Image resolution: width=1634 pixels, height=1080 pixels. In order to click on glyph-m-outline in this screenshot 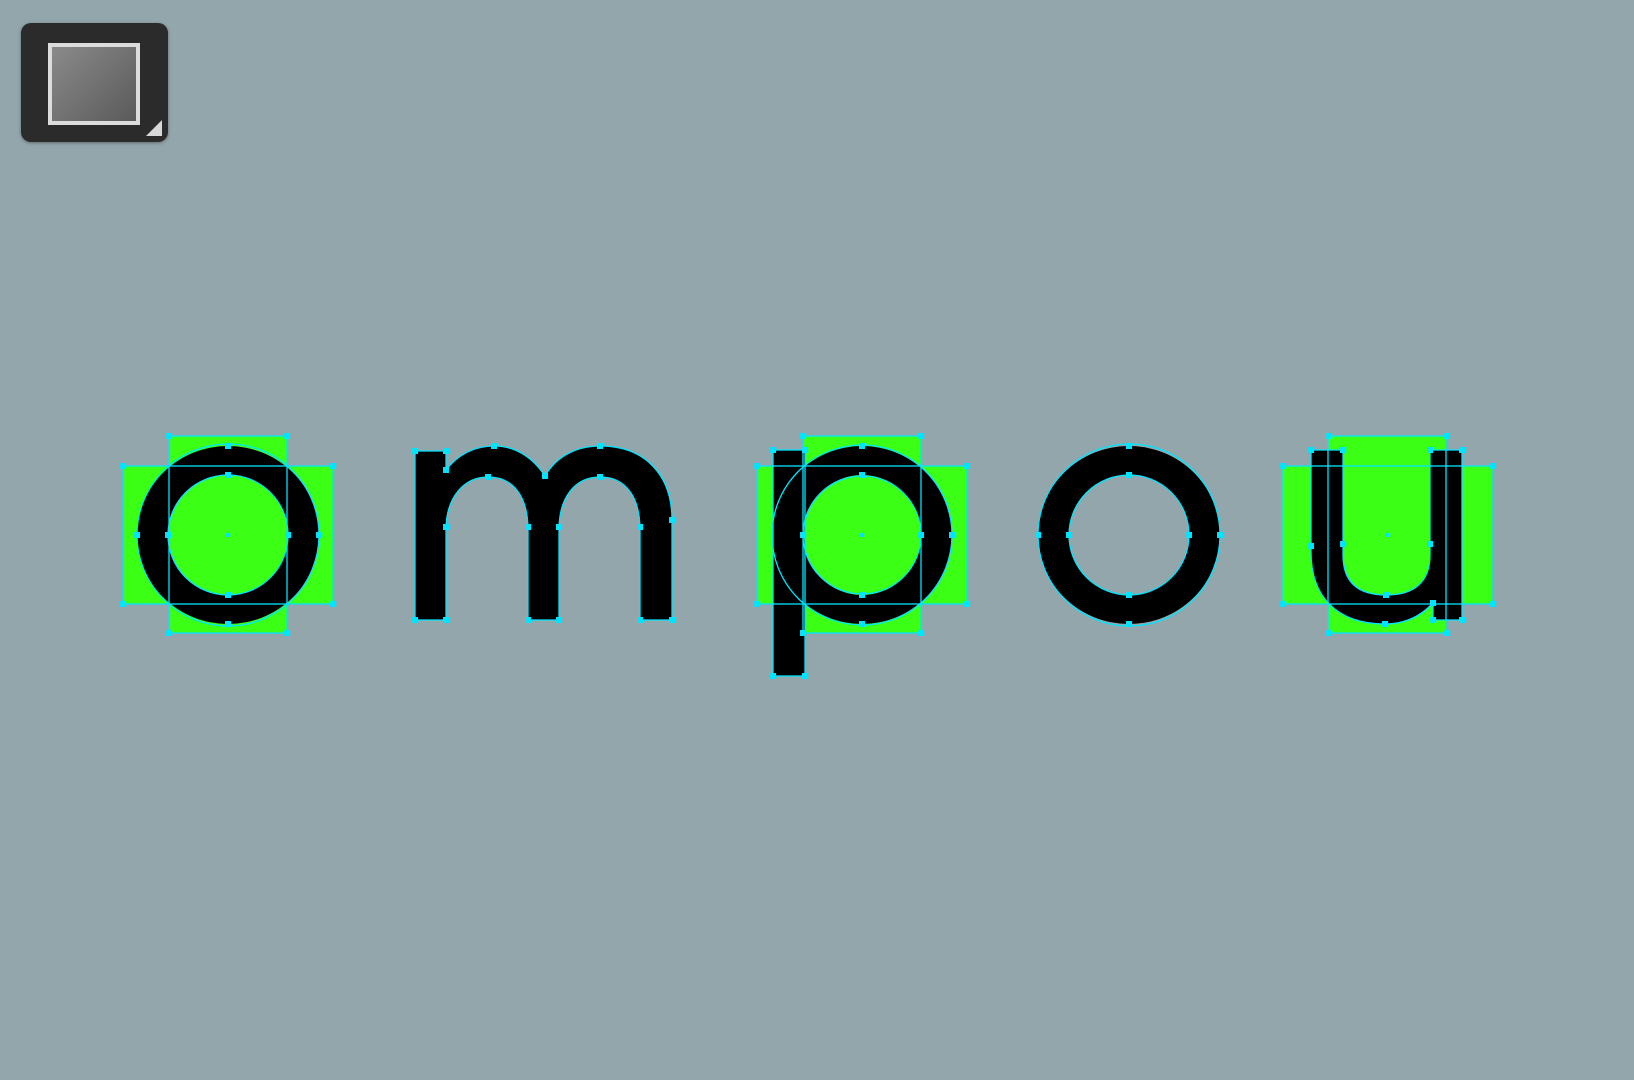, I will do `click(543, 533)`.